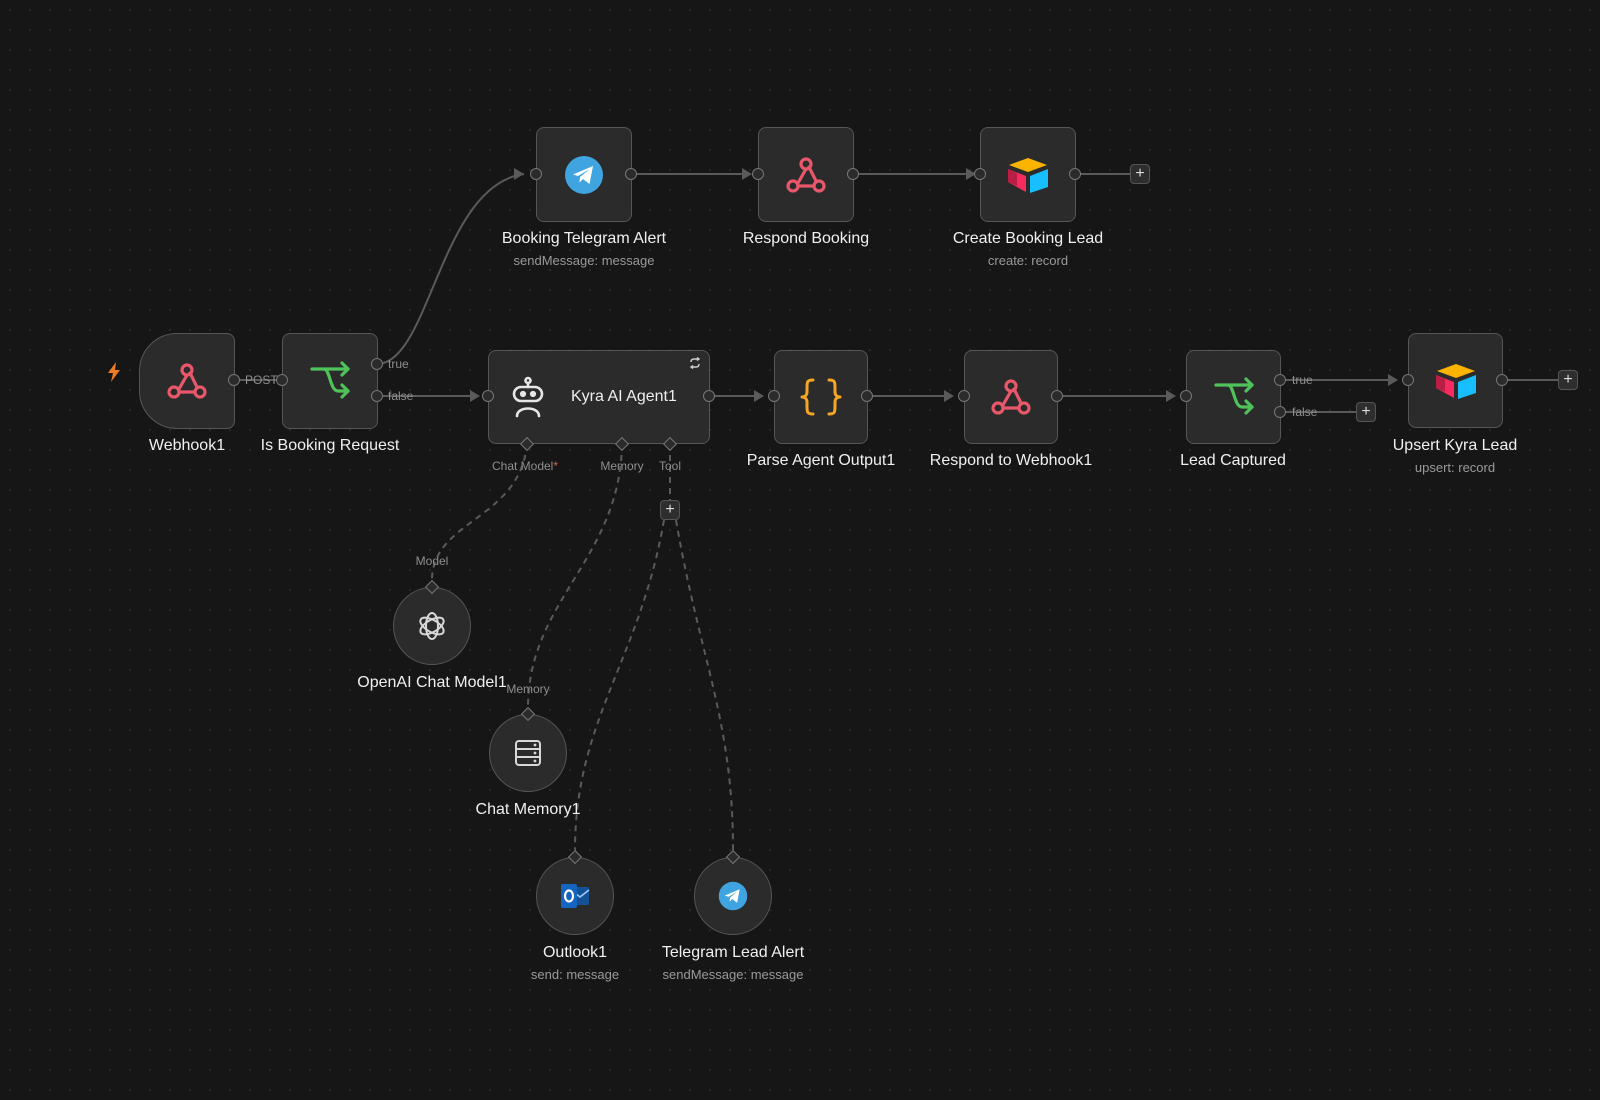 Image resolution: width=1600 pixels, height=1100 pixels. Describe the element at coordinates (964, 396) in the screenshot. I see `respond-webhook-input-handle` at that location.